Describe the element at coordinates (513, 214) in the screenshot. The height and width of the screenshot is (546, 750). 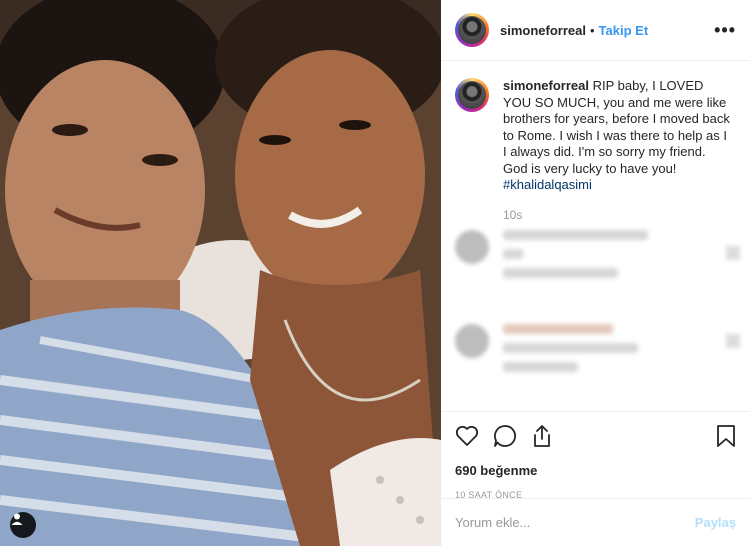
I see `caption-time: 10s` at that location.